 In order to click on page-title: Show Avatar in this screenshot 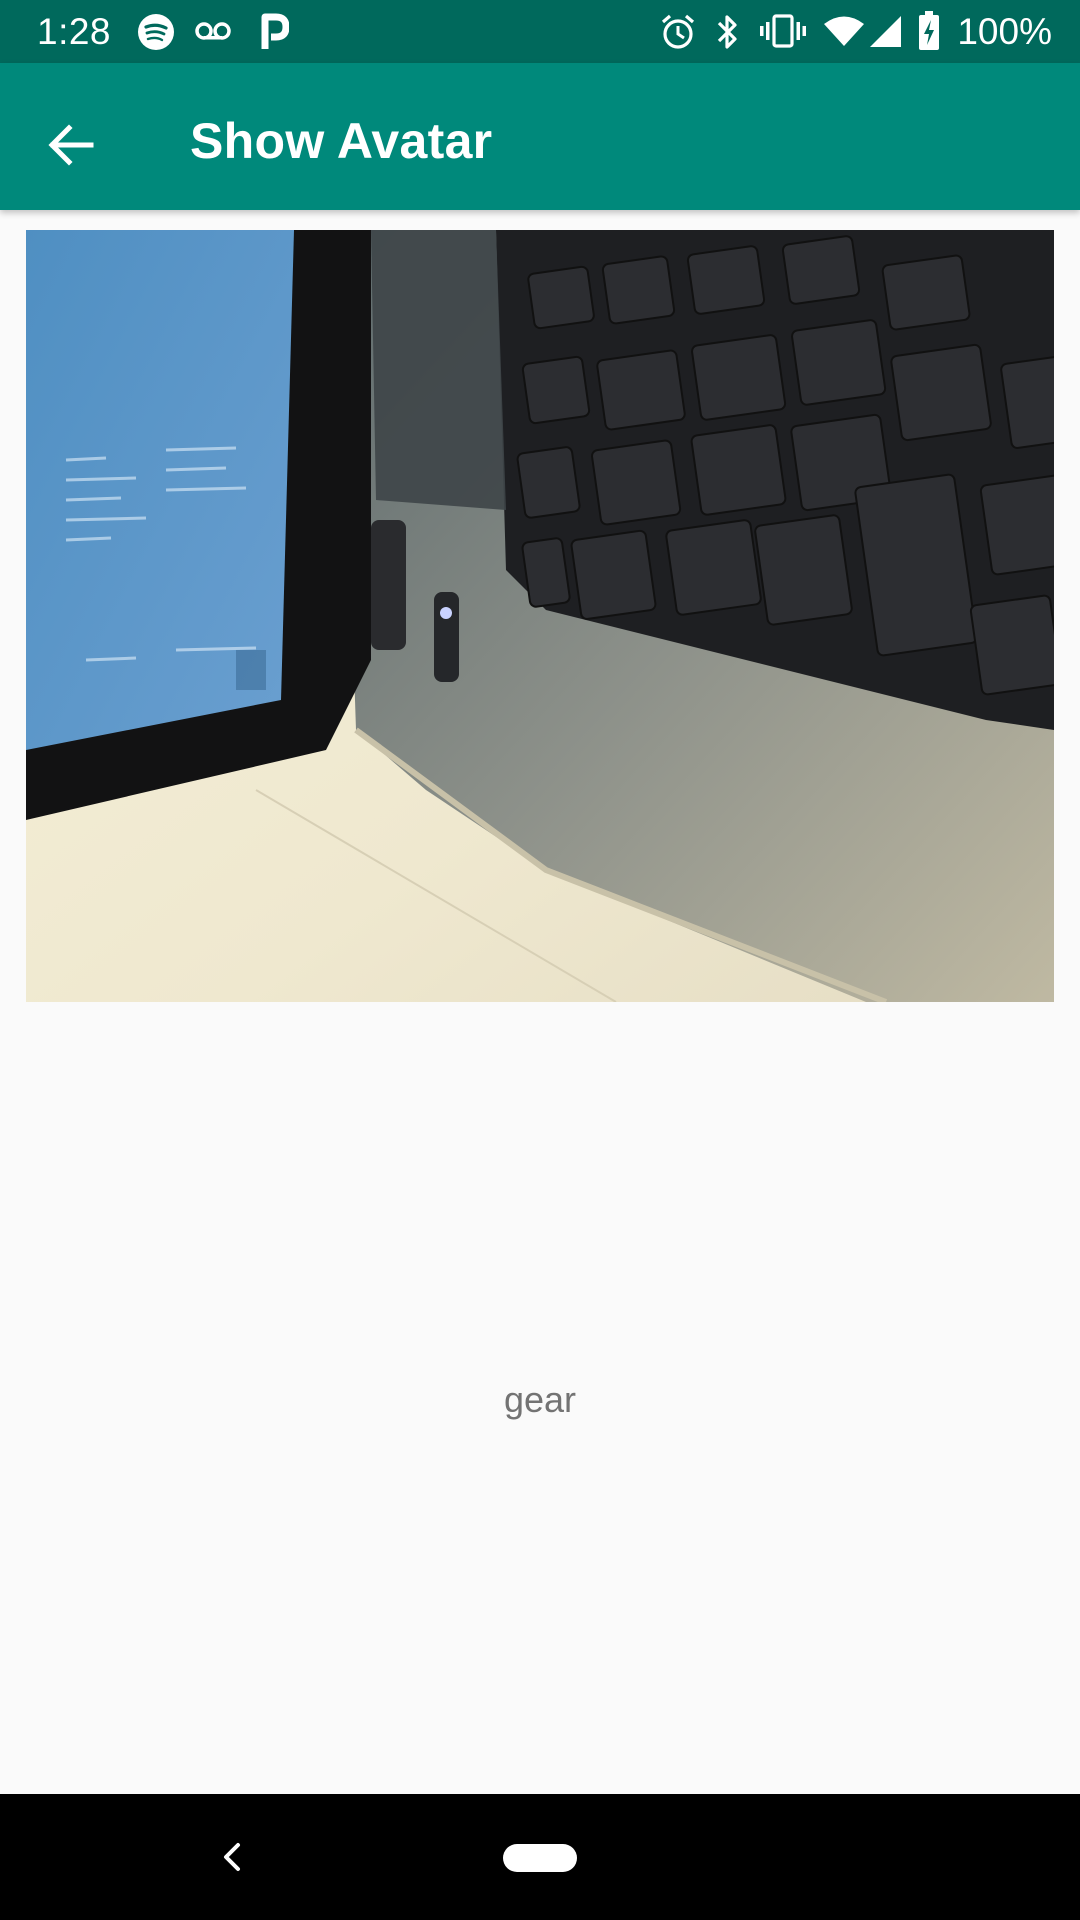, I will do `click(341, 141)`.